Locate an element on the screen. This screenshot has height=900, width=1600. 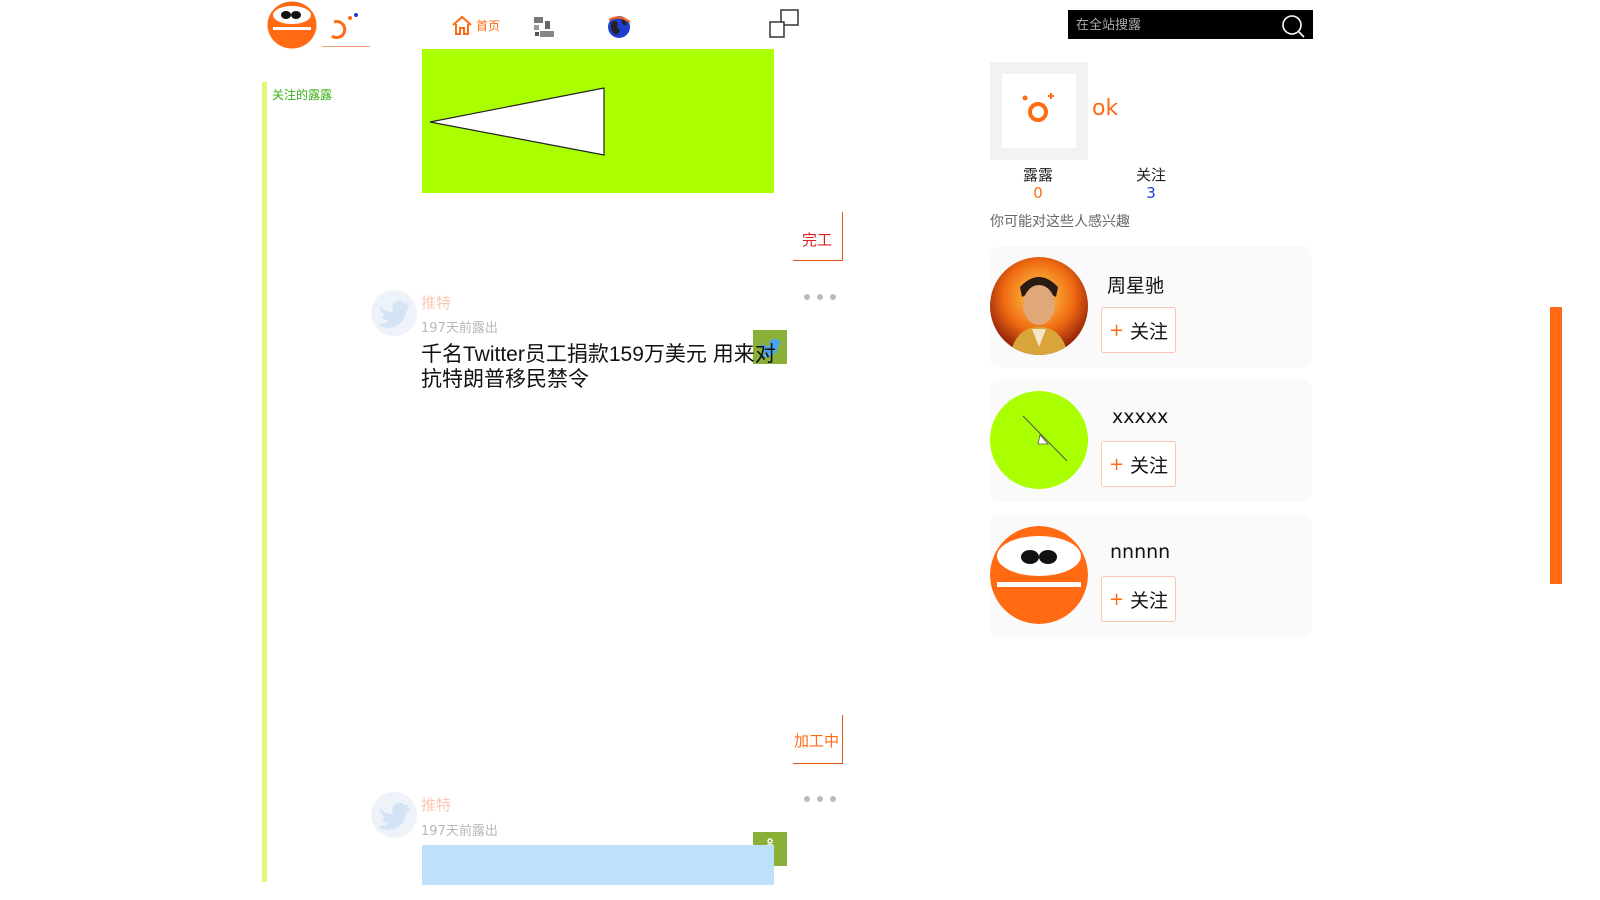
site-logo is located at coordinates (292, 25).